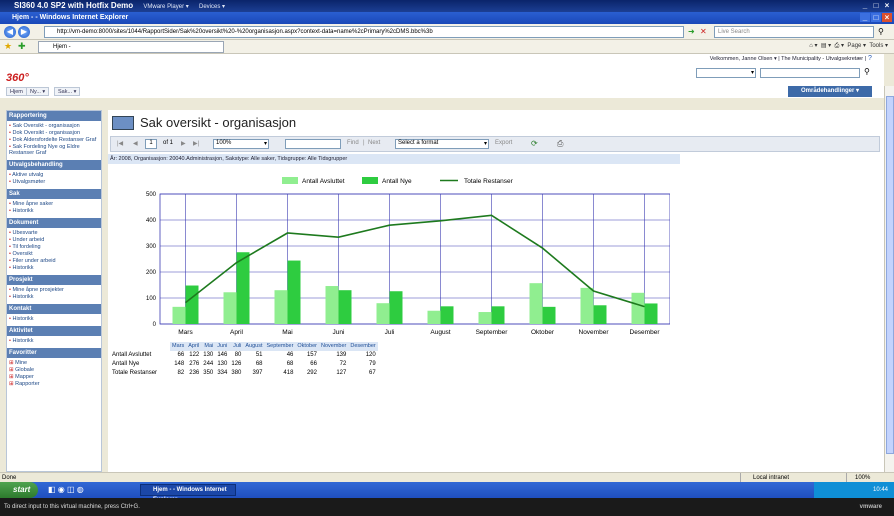  Describe the element at coordinates (887, 17) in the screenshot. I see `ie-close-icon: ×` at that location.